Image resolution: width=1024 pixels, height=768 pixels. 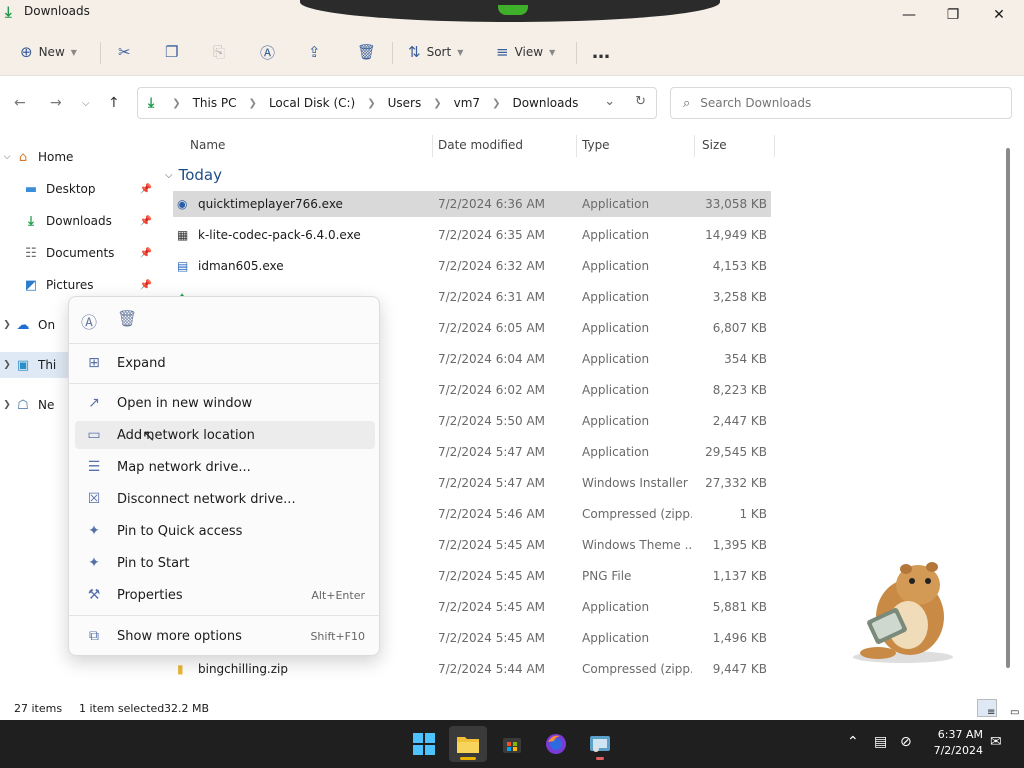 What do you see at coordinates (739, 669) in the screenshot?
I see `file-size: 9,447 KB` at bounding box center [739, 669].